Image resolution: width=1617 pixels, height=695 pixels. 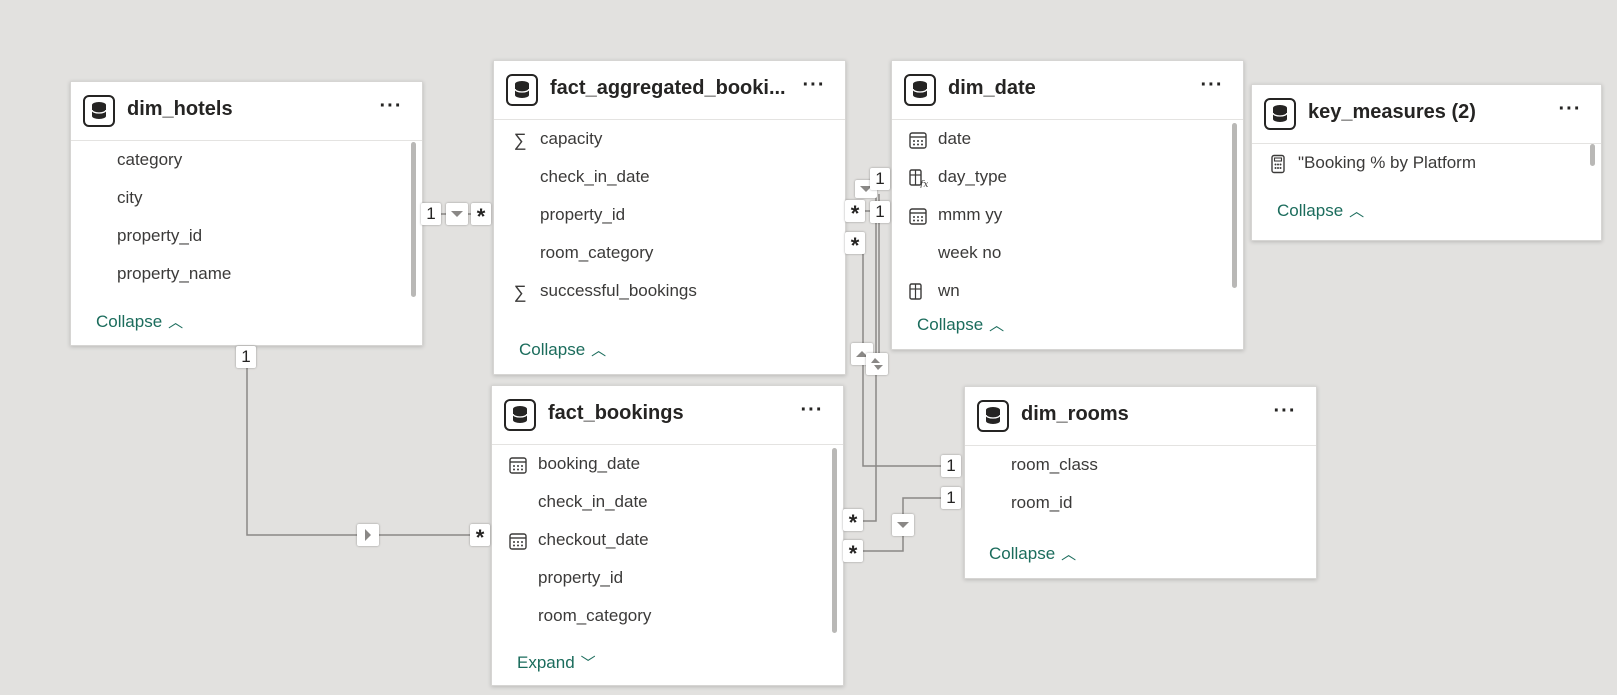 What do you see at coordinates (1140, 503) in the screenshot?
I see `field-item: room_id` at bounding box center [1140, 503].